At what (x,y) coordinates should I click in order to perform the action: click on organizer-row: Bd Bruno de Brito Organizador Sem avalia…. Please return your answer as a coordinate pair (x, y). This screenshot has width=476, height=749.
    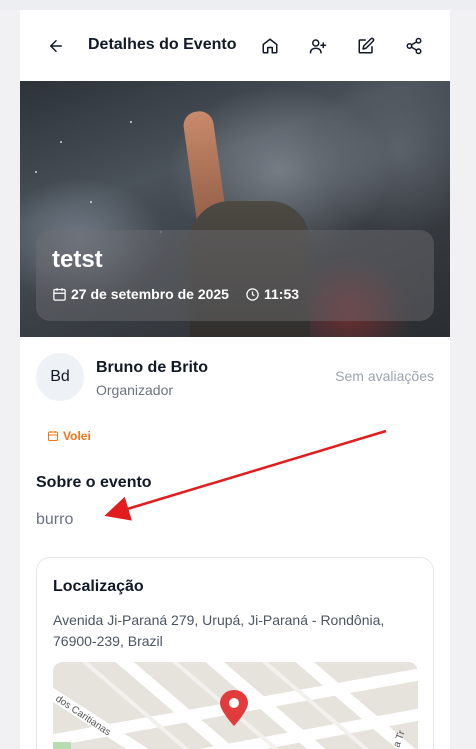
    Looking at the image, I should click on (235, 377).